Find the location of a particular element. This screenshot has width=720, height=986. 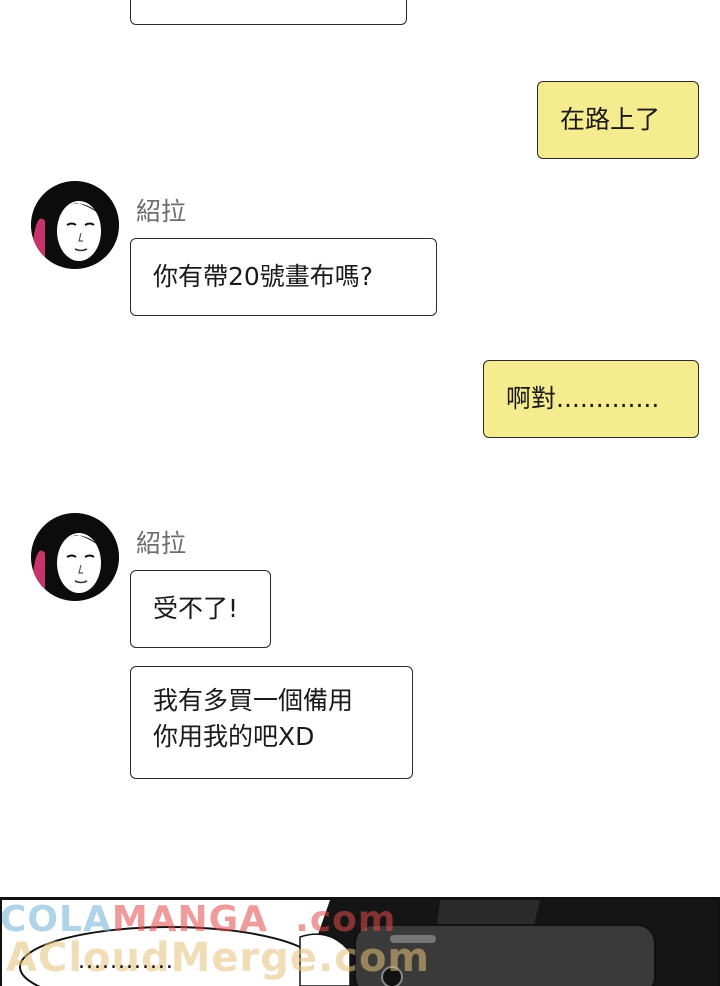

message-line: 我有多買一個備用 is located at coordinates (253, 700).